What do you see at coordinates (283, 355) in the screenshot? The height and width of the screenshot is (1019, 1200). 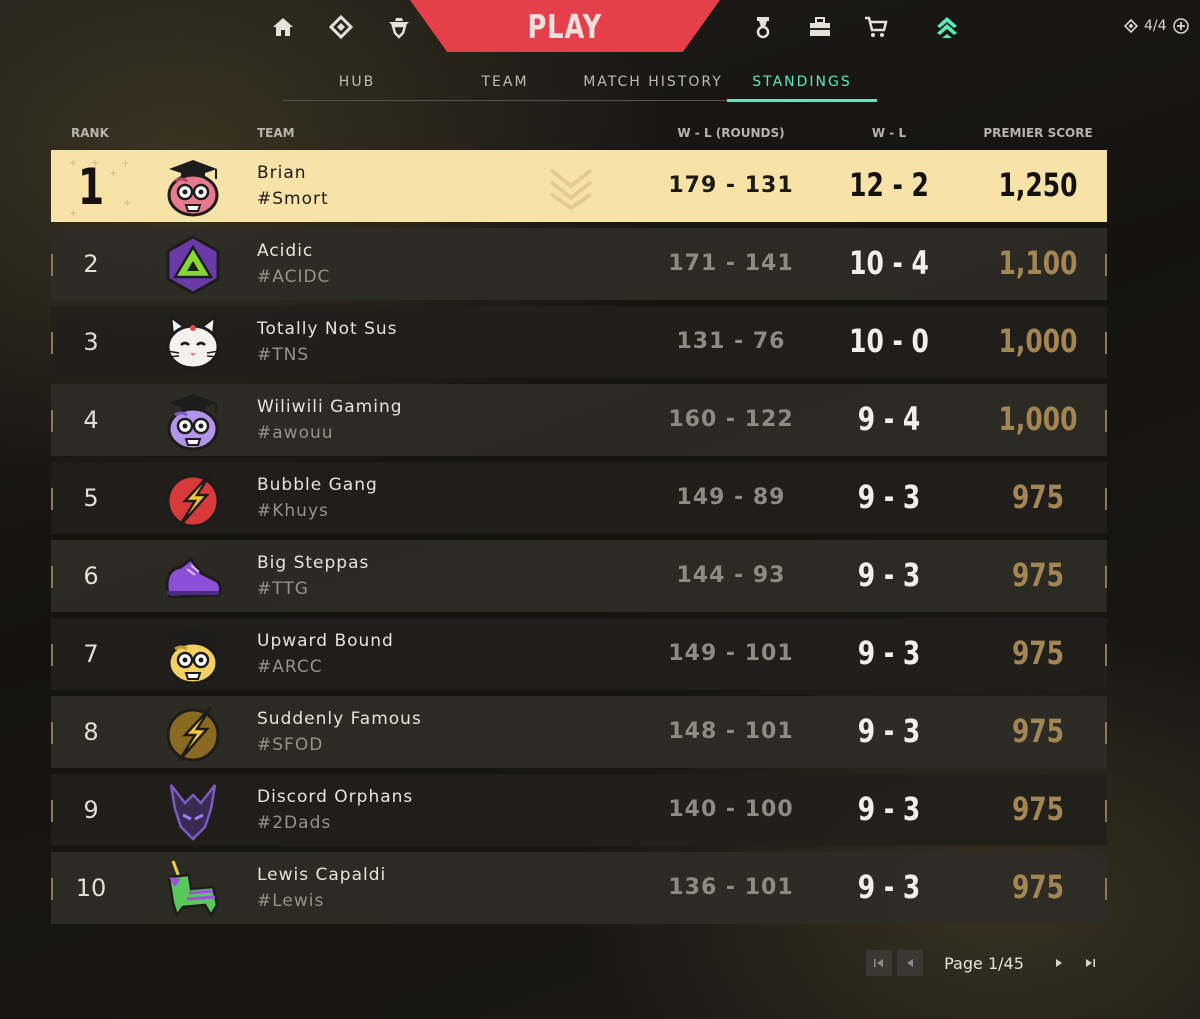 I see `team-tag: #TNS` at bounding box center [283, 355].